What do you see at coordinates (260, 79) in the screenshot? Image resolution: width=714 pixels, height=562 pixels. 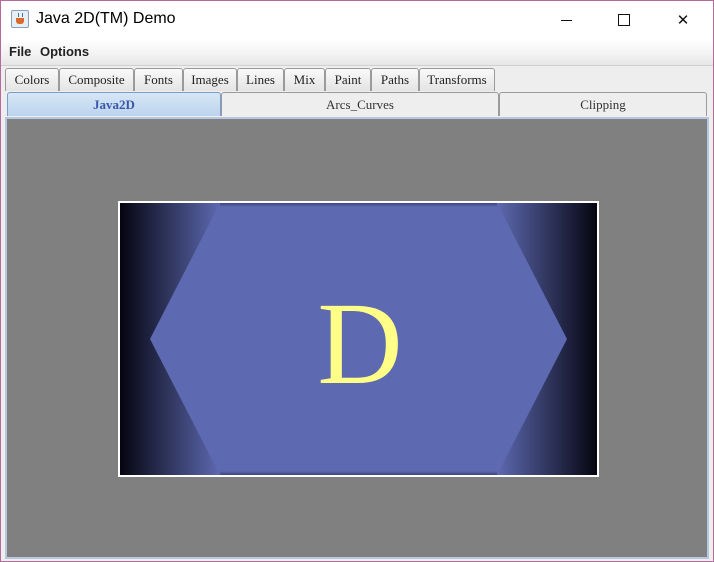 I see `tab-lines: Lines` at bounding box center [260, 79].